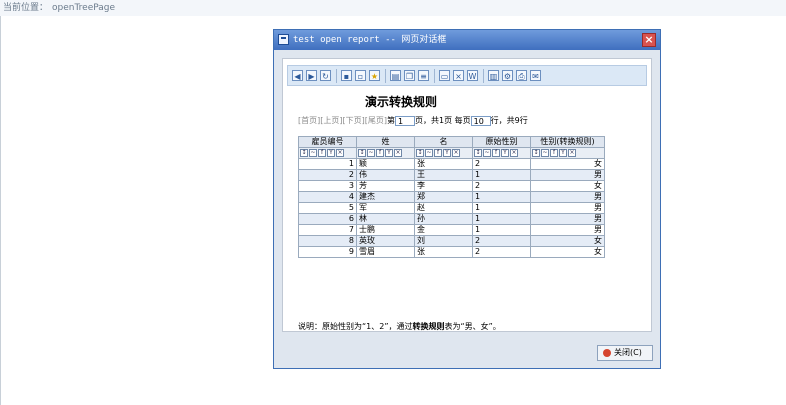  What do you see at coordinates (443, 175) in the screenshot?
I see `table-cell: 王` at bounding box center [443, 175].